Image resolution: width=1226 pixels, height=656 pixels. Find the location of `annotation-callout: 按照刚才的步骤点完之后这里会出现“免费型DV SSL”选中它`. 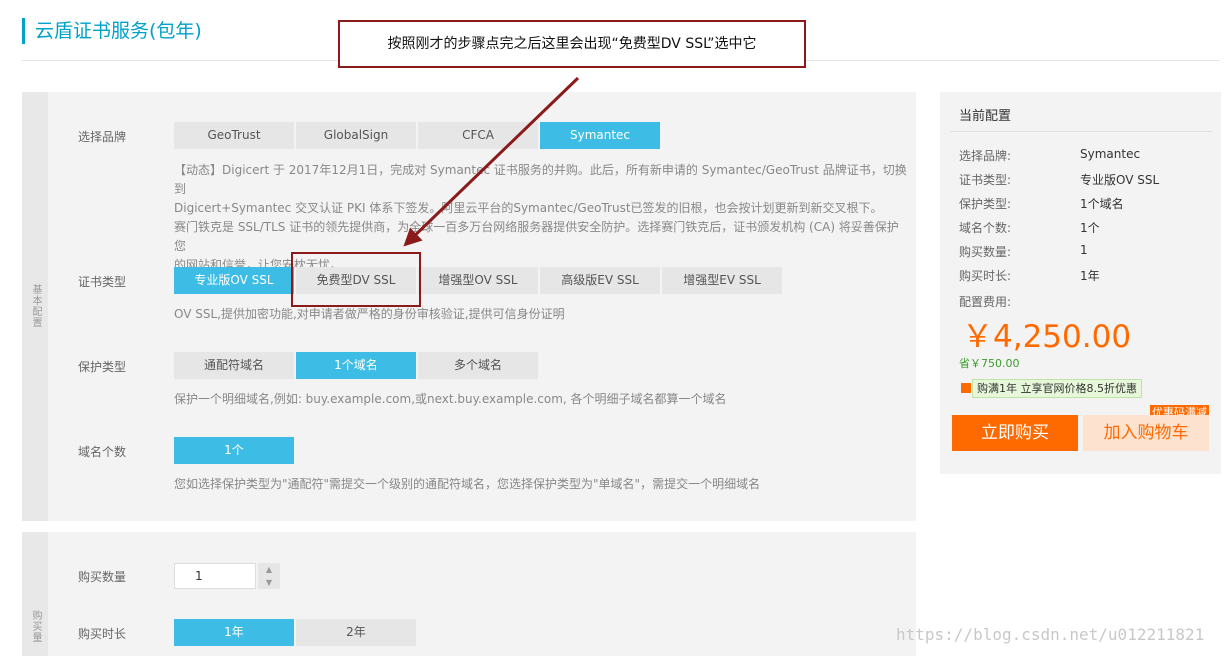

annotation-callout: 按照刚才的步骤点完之后这里会出现“免费型DV SSL”选中它 is located at coordinates (572, 44).